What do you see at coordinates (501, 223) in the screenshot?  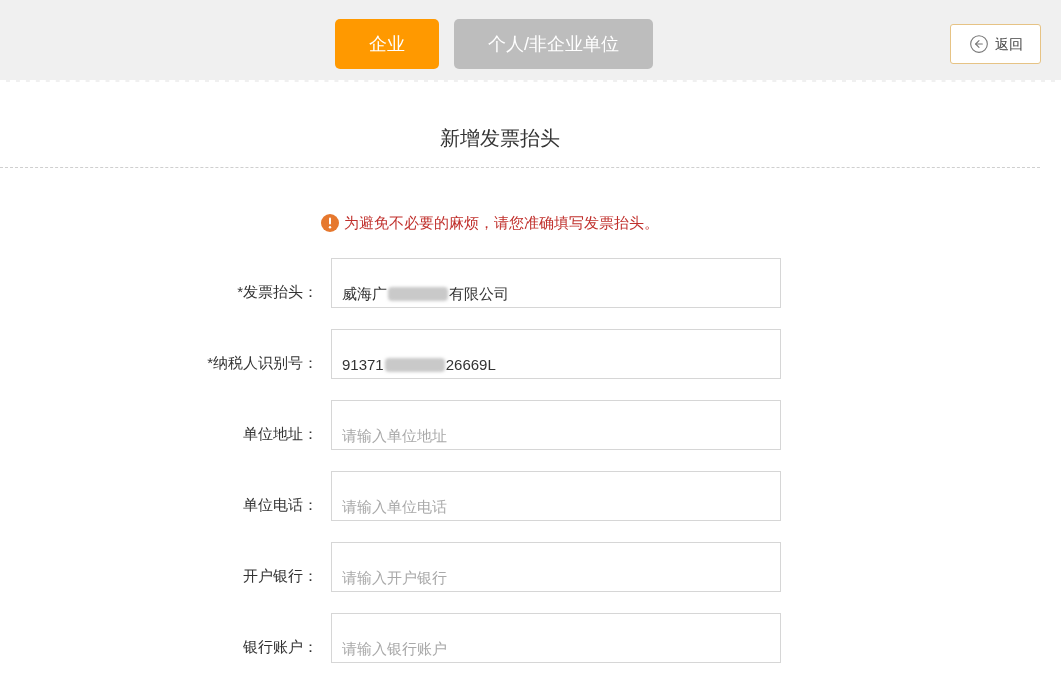 I see `notice-text: 为避免不必要的麻烦，请您准确填写发票抬头。` at bounding box center [501, 223].